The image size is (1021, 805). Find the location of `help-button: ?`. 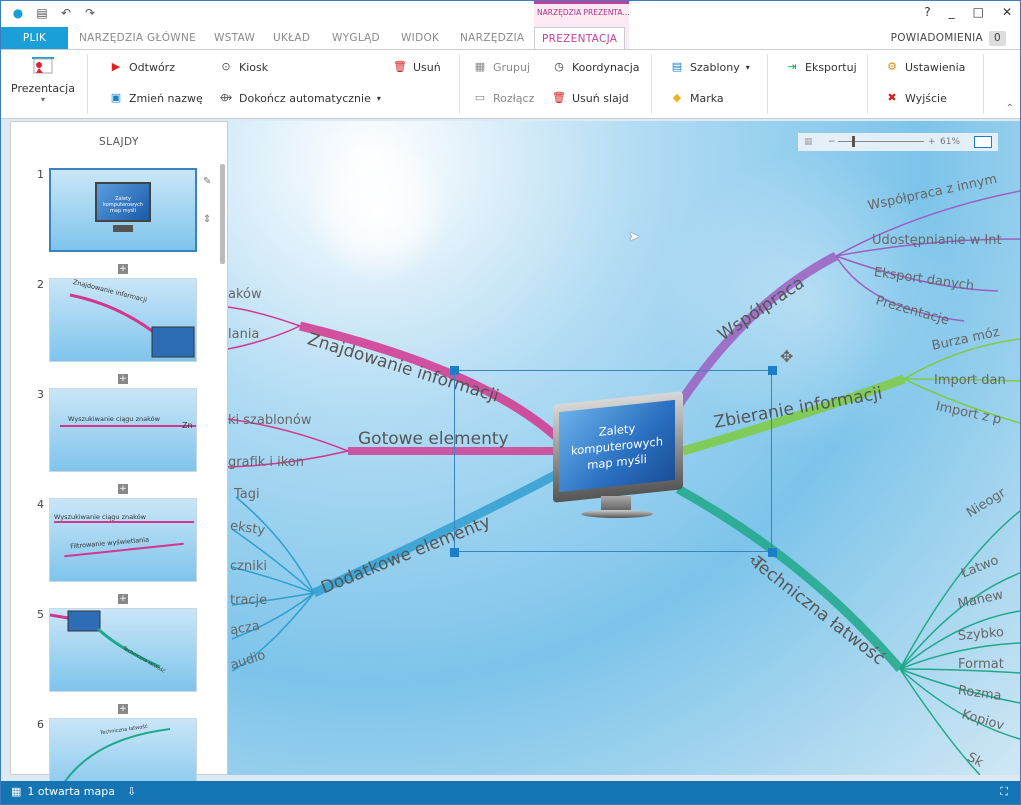

help-button: ? is located at coordinates (927, 12).